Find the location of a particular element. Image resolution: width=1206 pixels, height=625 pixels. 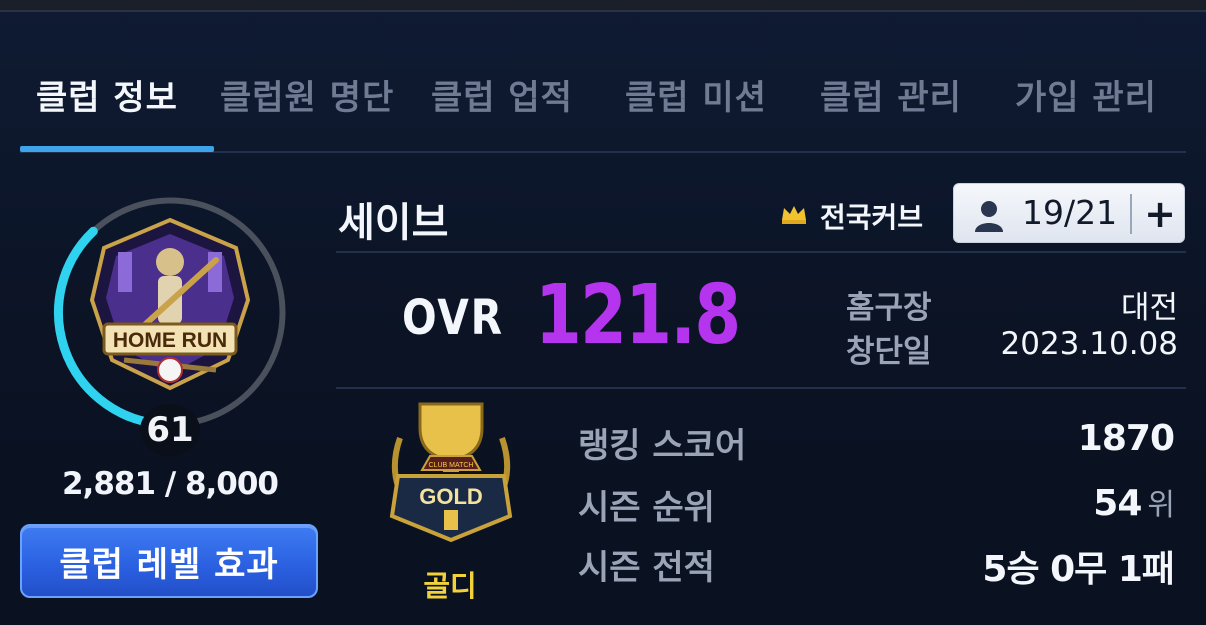

member-count: 19/21 is located at coordinates (1070, 212).